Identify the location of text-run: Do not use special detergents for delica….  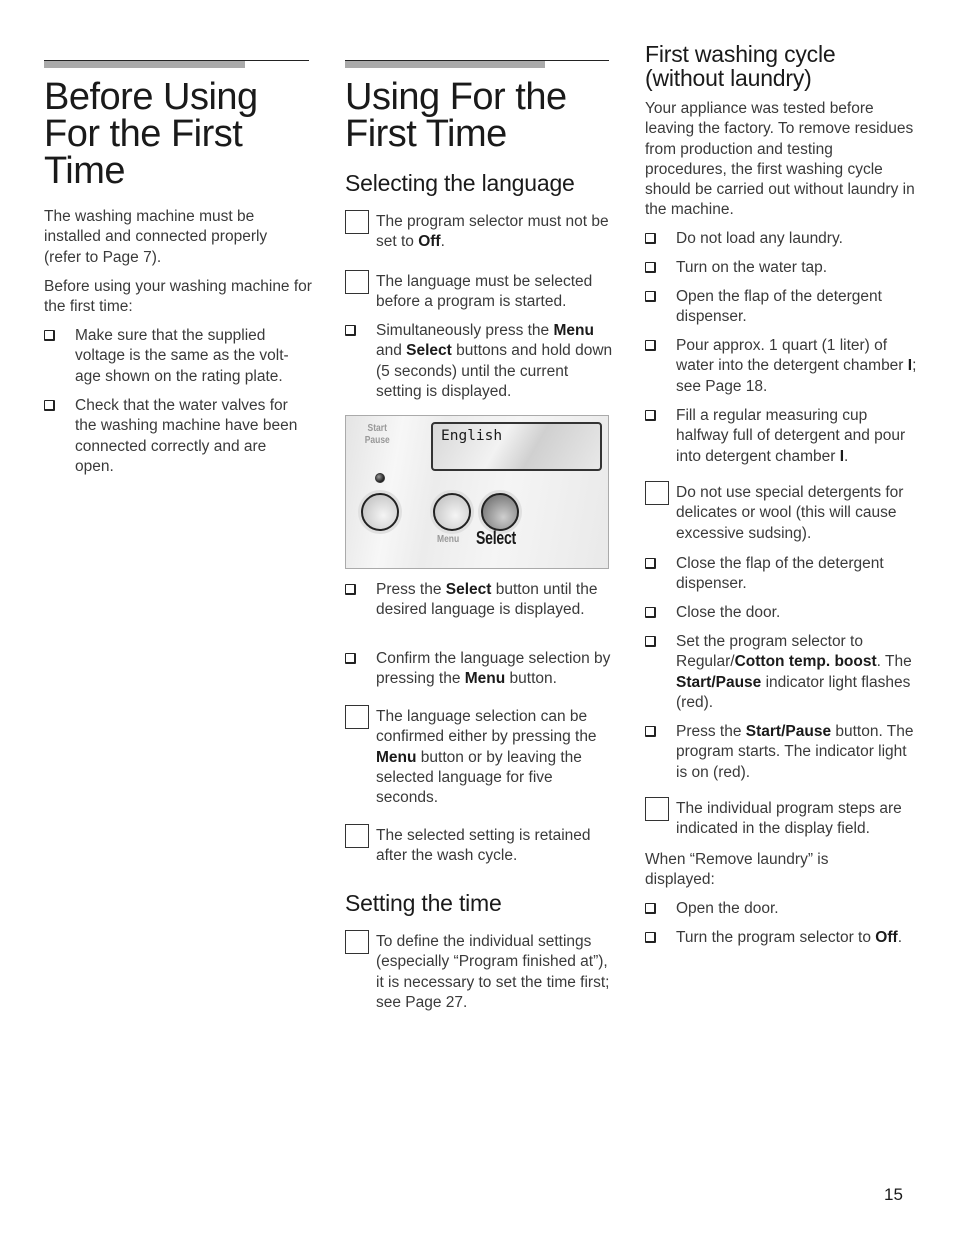
(790, 513).